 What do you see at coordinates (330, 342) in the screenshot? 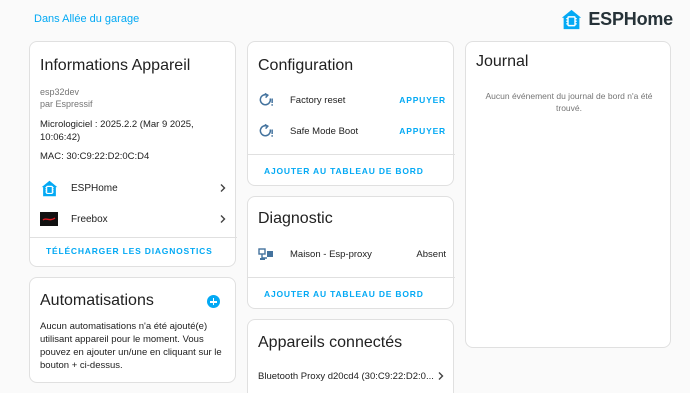
I see `connected-devices-title: Appareils connectés` at bounding box center [330, 342].